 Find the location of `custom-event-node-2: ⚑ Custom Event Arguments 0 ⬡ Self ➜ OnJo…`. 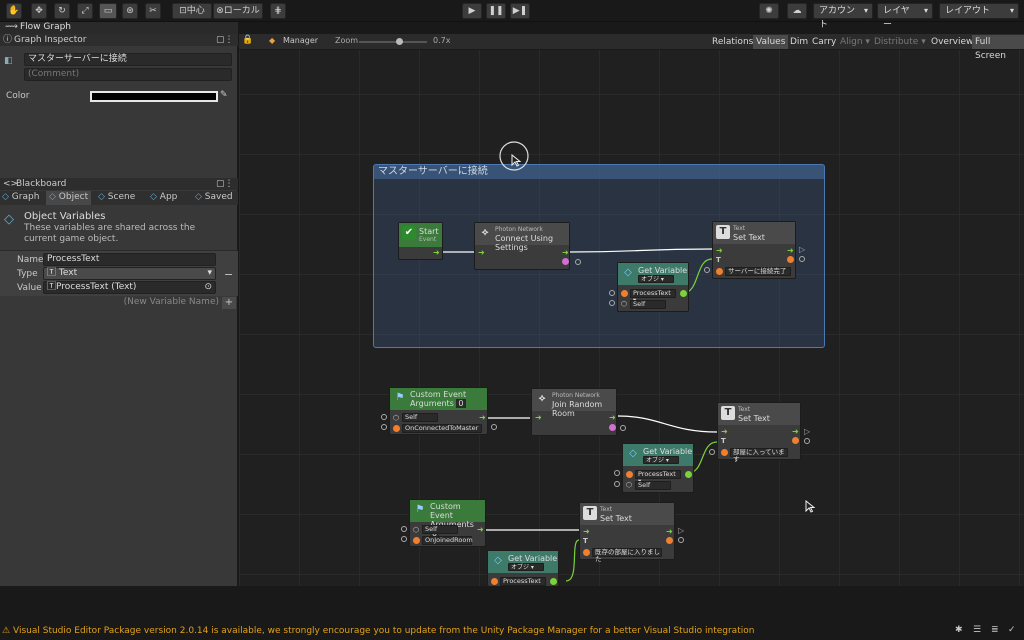

custom-event-node-2: ⚑ Custom Event Arguments 0 ⬡ Self ➜ OnJo… is located at coordinates (447, 523).